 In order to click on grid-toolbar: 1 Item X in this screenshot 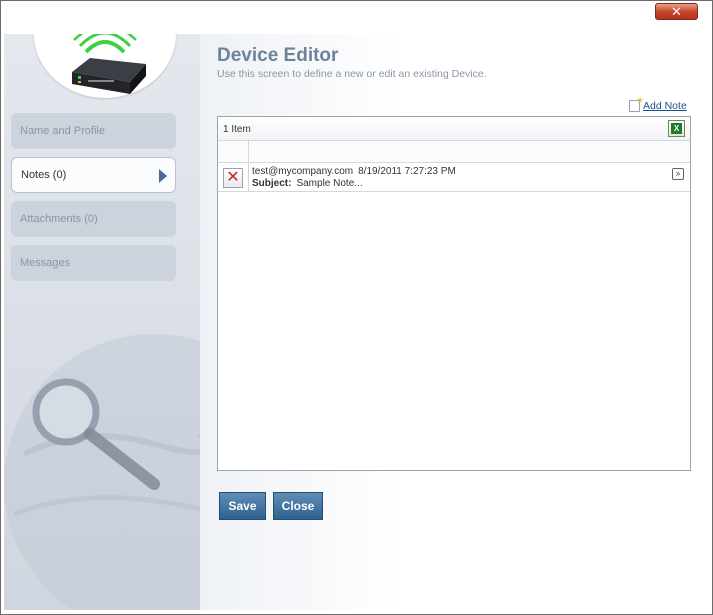, I will do `click(454, 129)`.